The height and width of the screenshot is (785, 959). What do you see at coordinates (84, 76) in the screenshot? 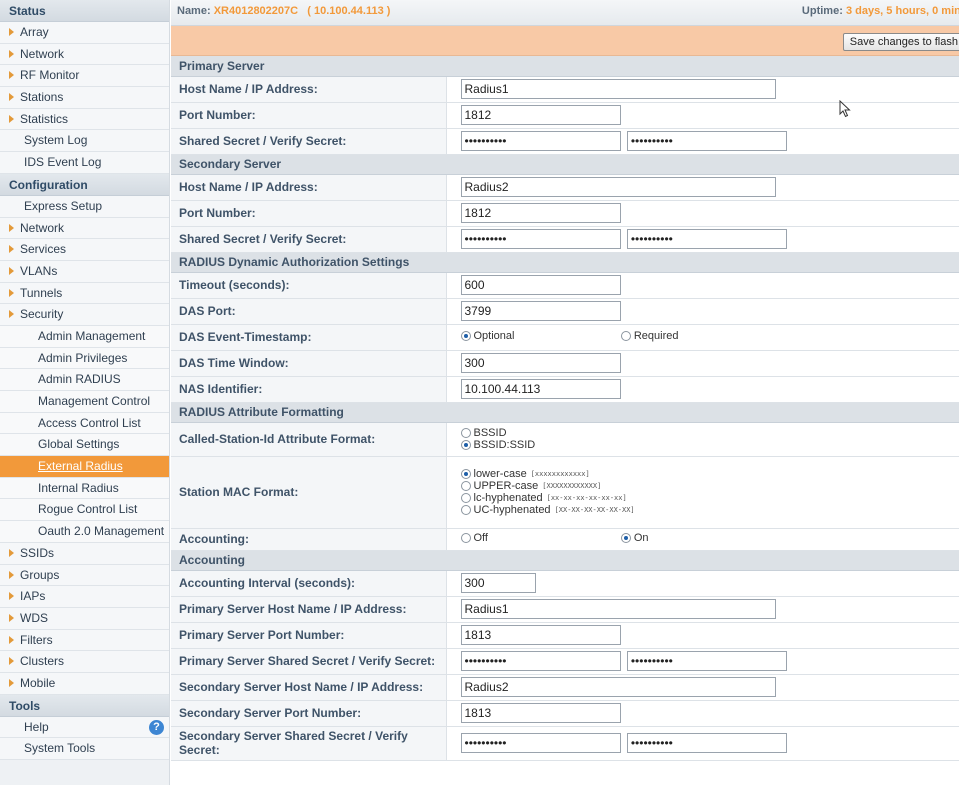
I see `sidebar-item-rf-monitor: RF Monitor` at bounding box center [84, 76].